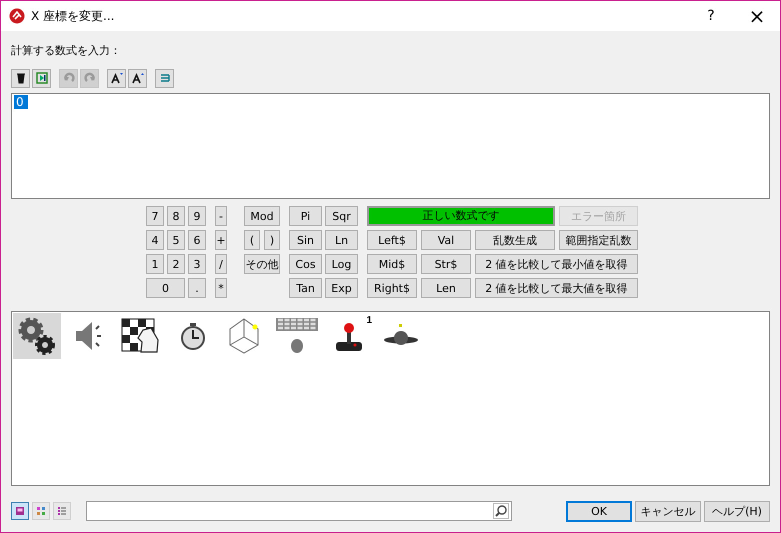 The height and width of the screenshot is (533, 781). I want to click on ok-button: OK, so click(599, 511).